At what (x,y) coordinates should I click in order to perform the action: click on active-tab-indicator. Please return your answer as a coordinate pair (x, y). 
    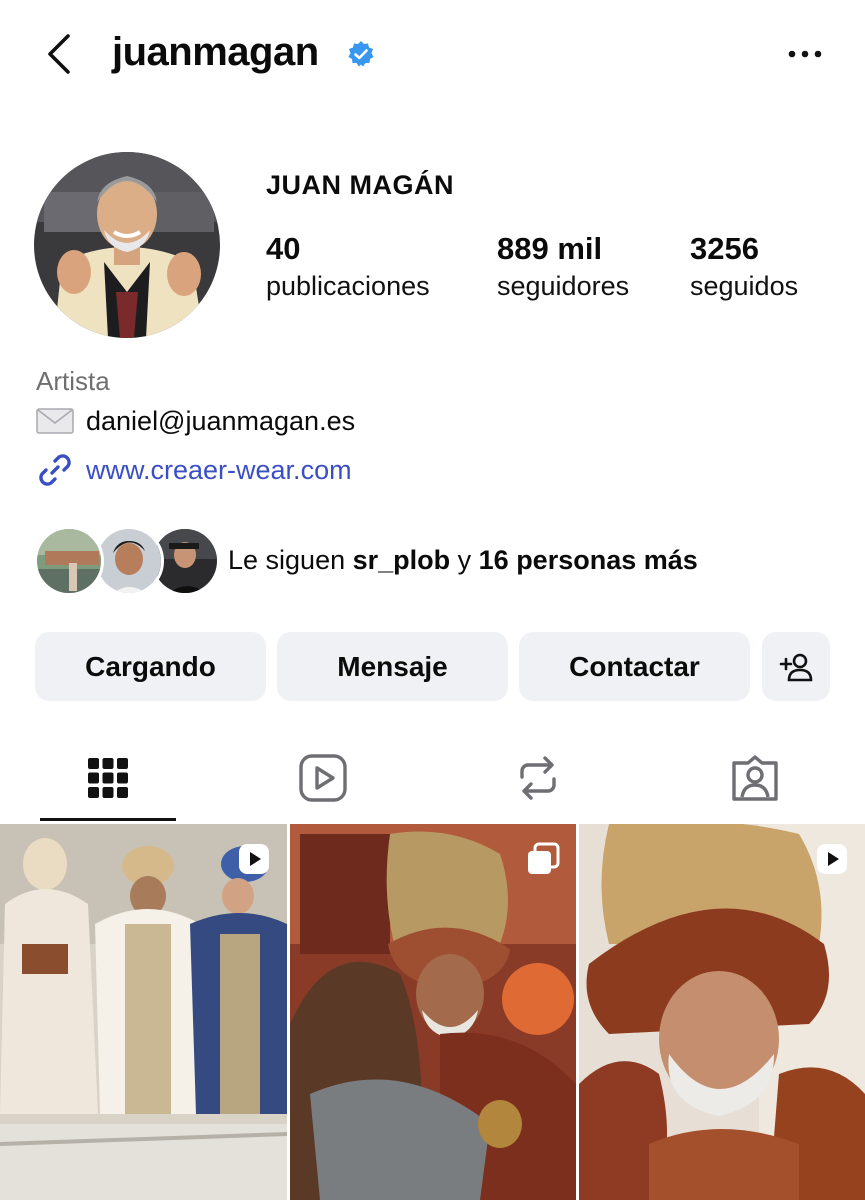
    Looking at the image, I should click on (108, 819).